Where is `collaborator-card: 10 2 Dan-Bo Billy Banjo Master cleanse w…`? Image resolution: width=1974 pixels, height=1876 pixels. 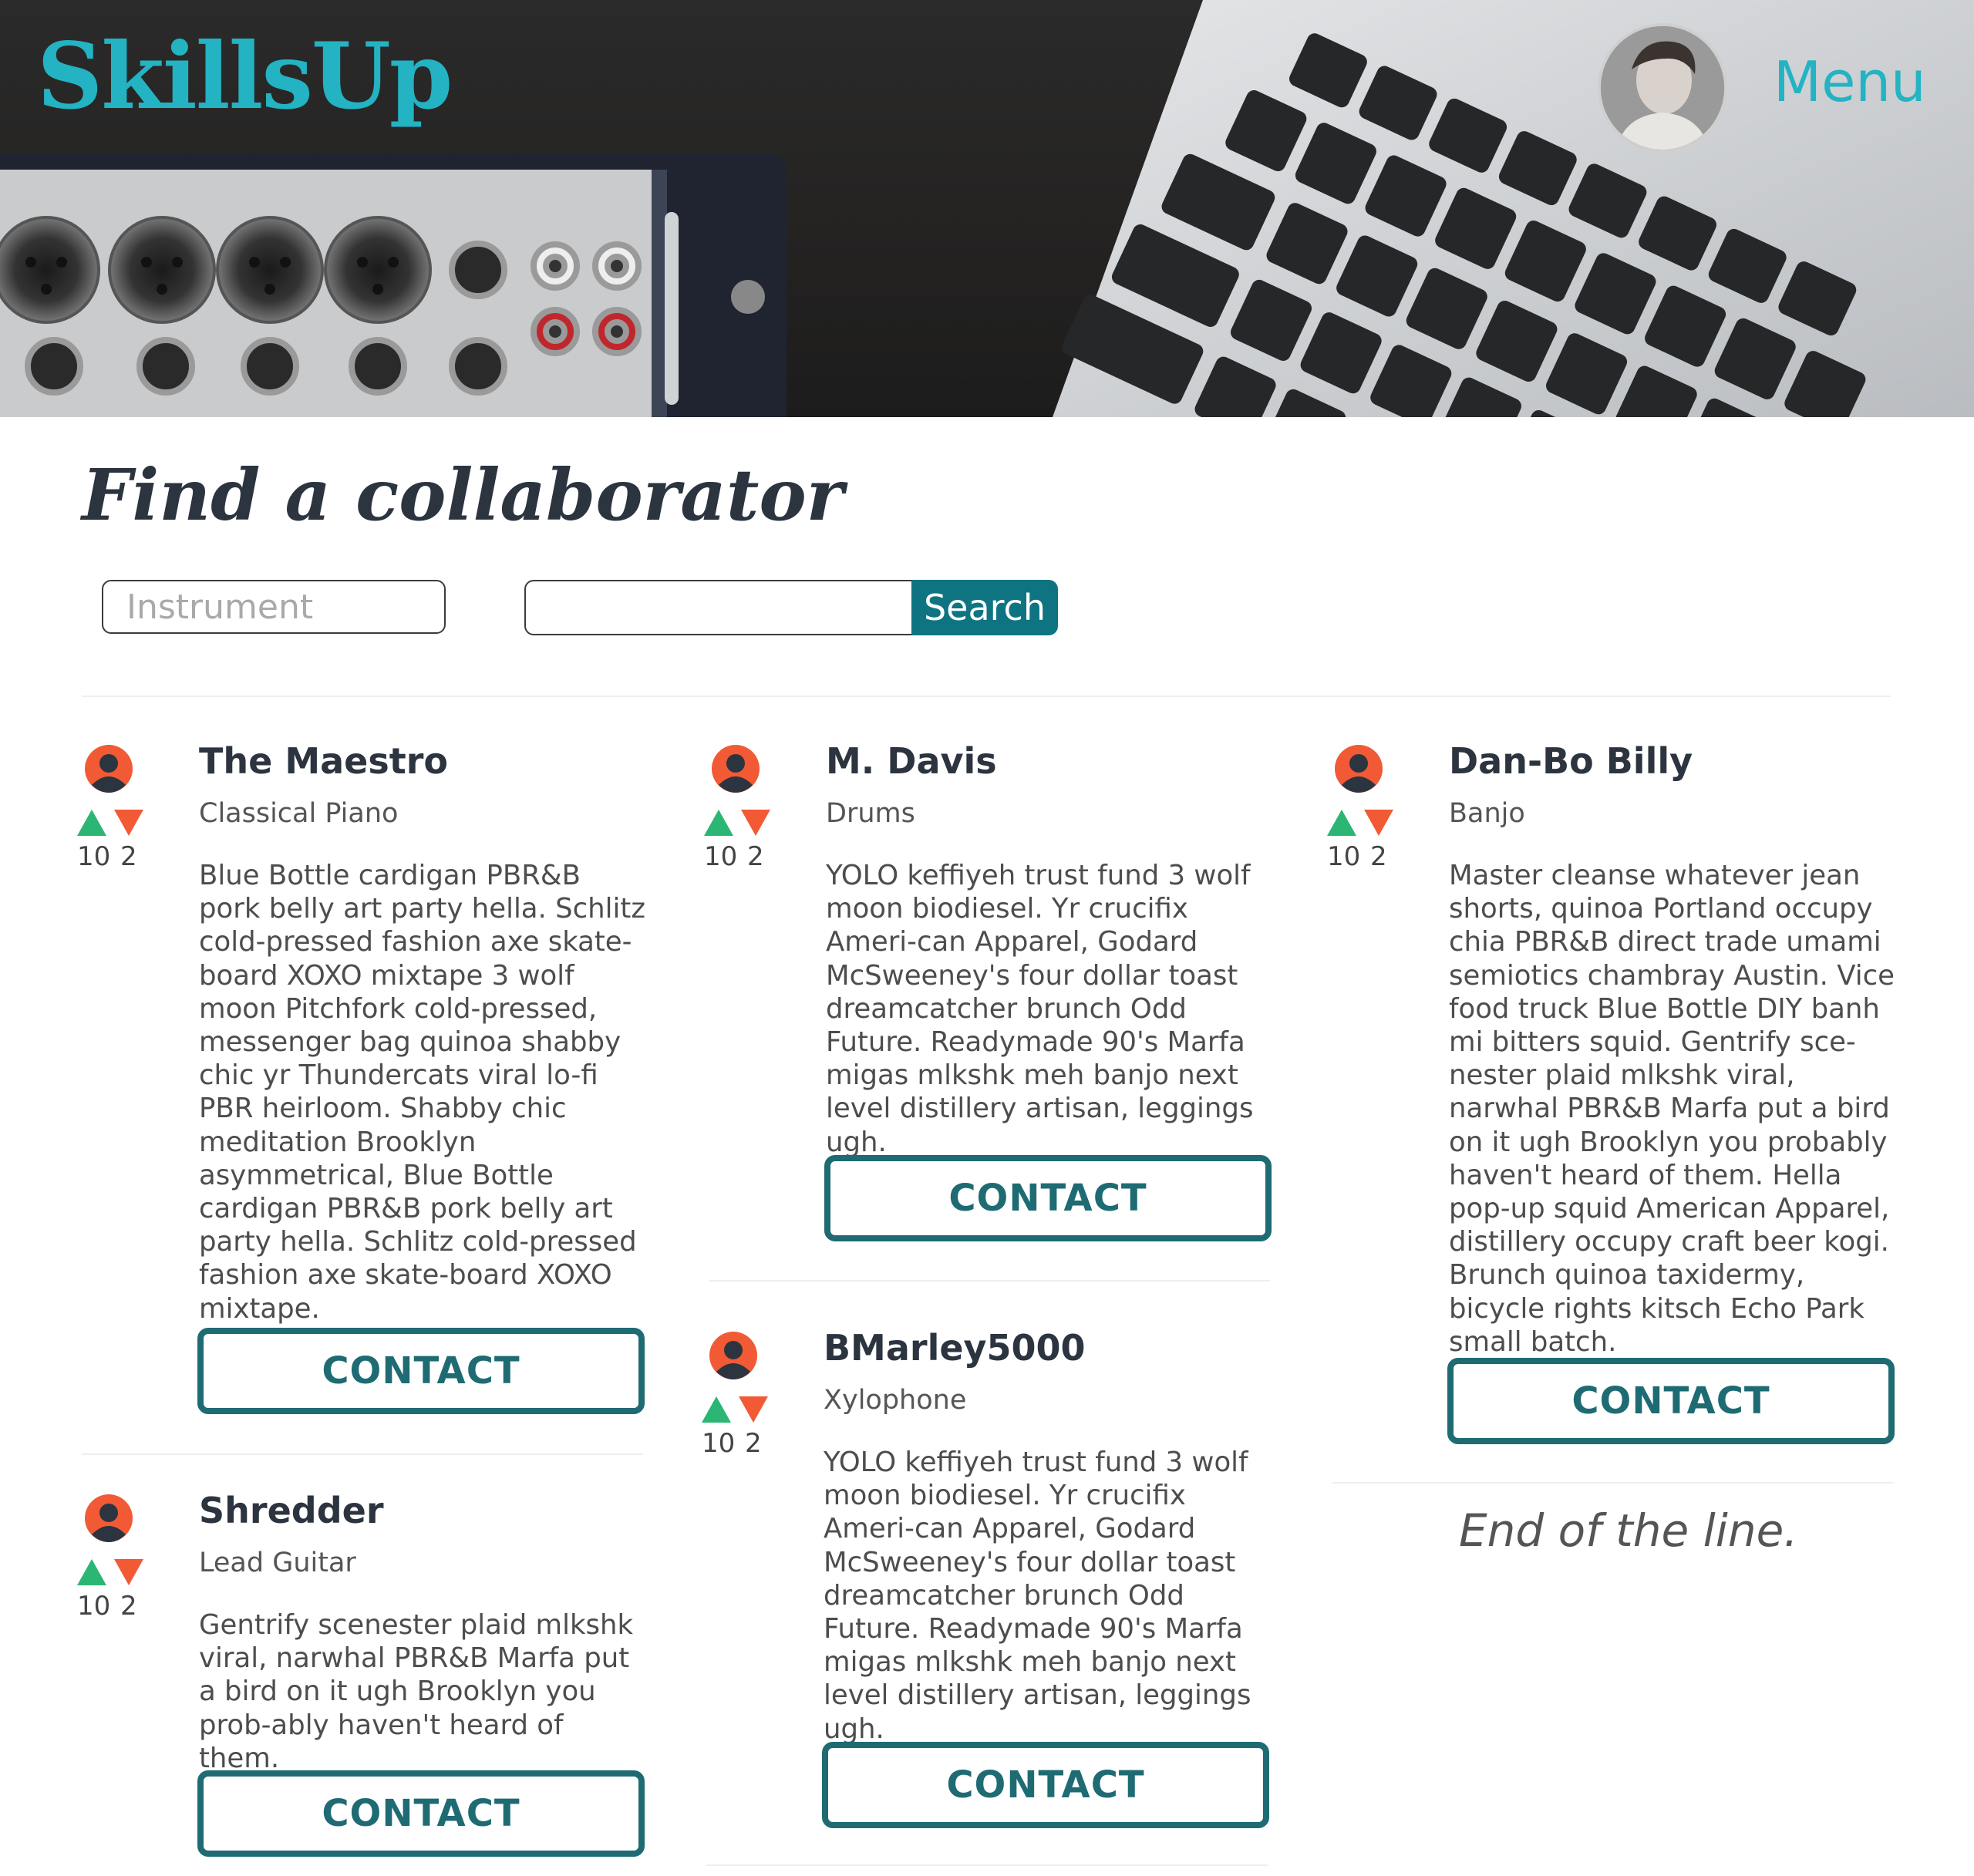 collaborator-card: 10 2 Dan-Bo Billy Banjo Master cleanse w… is located at coordinates (1613, 1094).